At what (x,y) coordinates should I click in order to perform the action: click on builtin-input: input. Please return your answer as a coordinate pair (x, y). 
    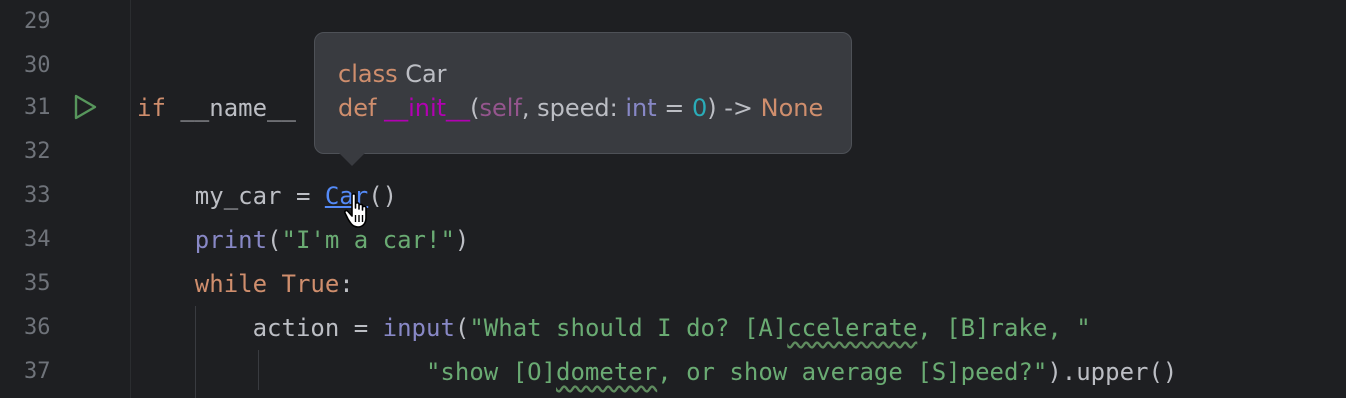
    Looking at the image, I should click on (418, 328).